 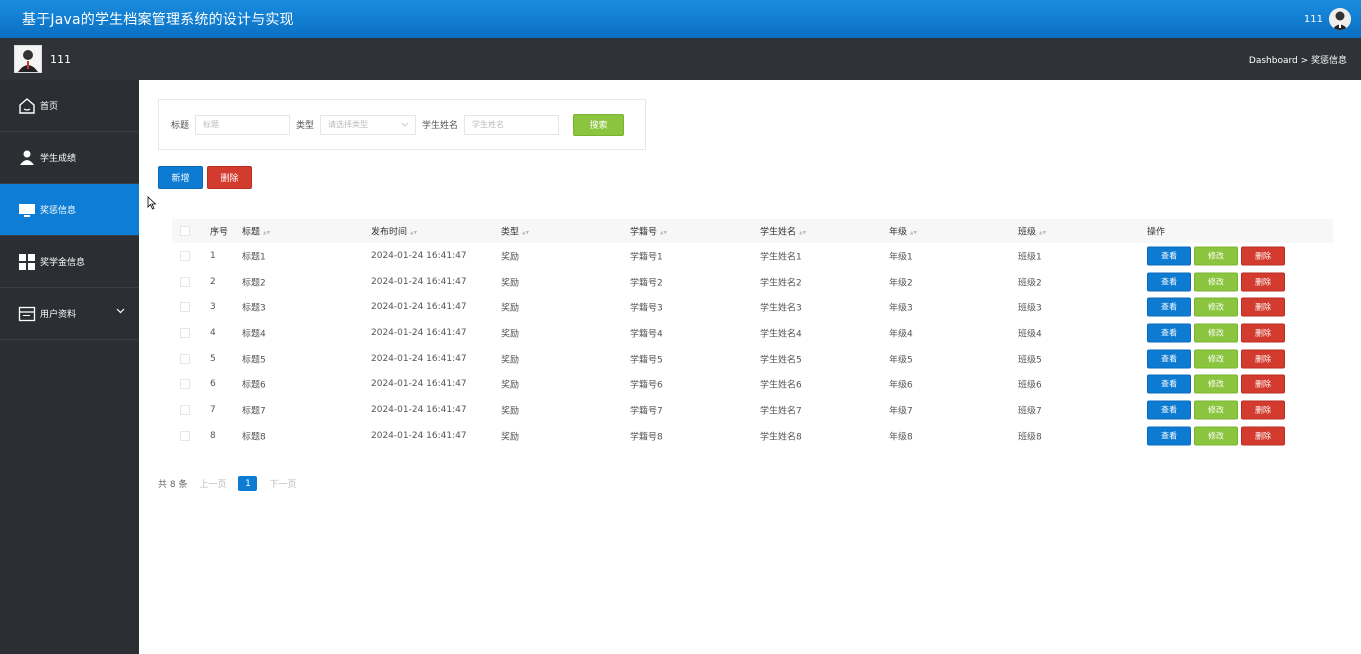 What do you see at coordinates (219, 232) in the screenshot?
I see `col-header-no: 序号` at bounding box center [219, 232].